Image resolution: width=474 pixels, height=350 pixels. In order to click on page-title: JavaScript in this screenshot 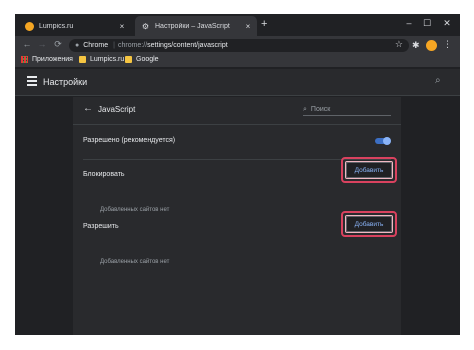, I will do `click(117, 109)`.